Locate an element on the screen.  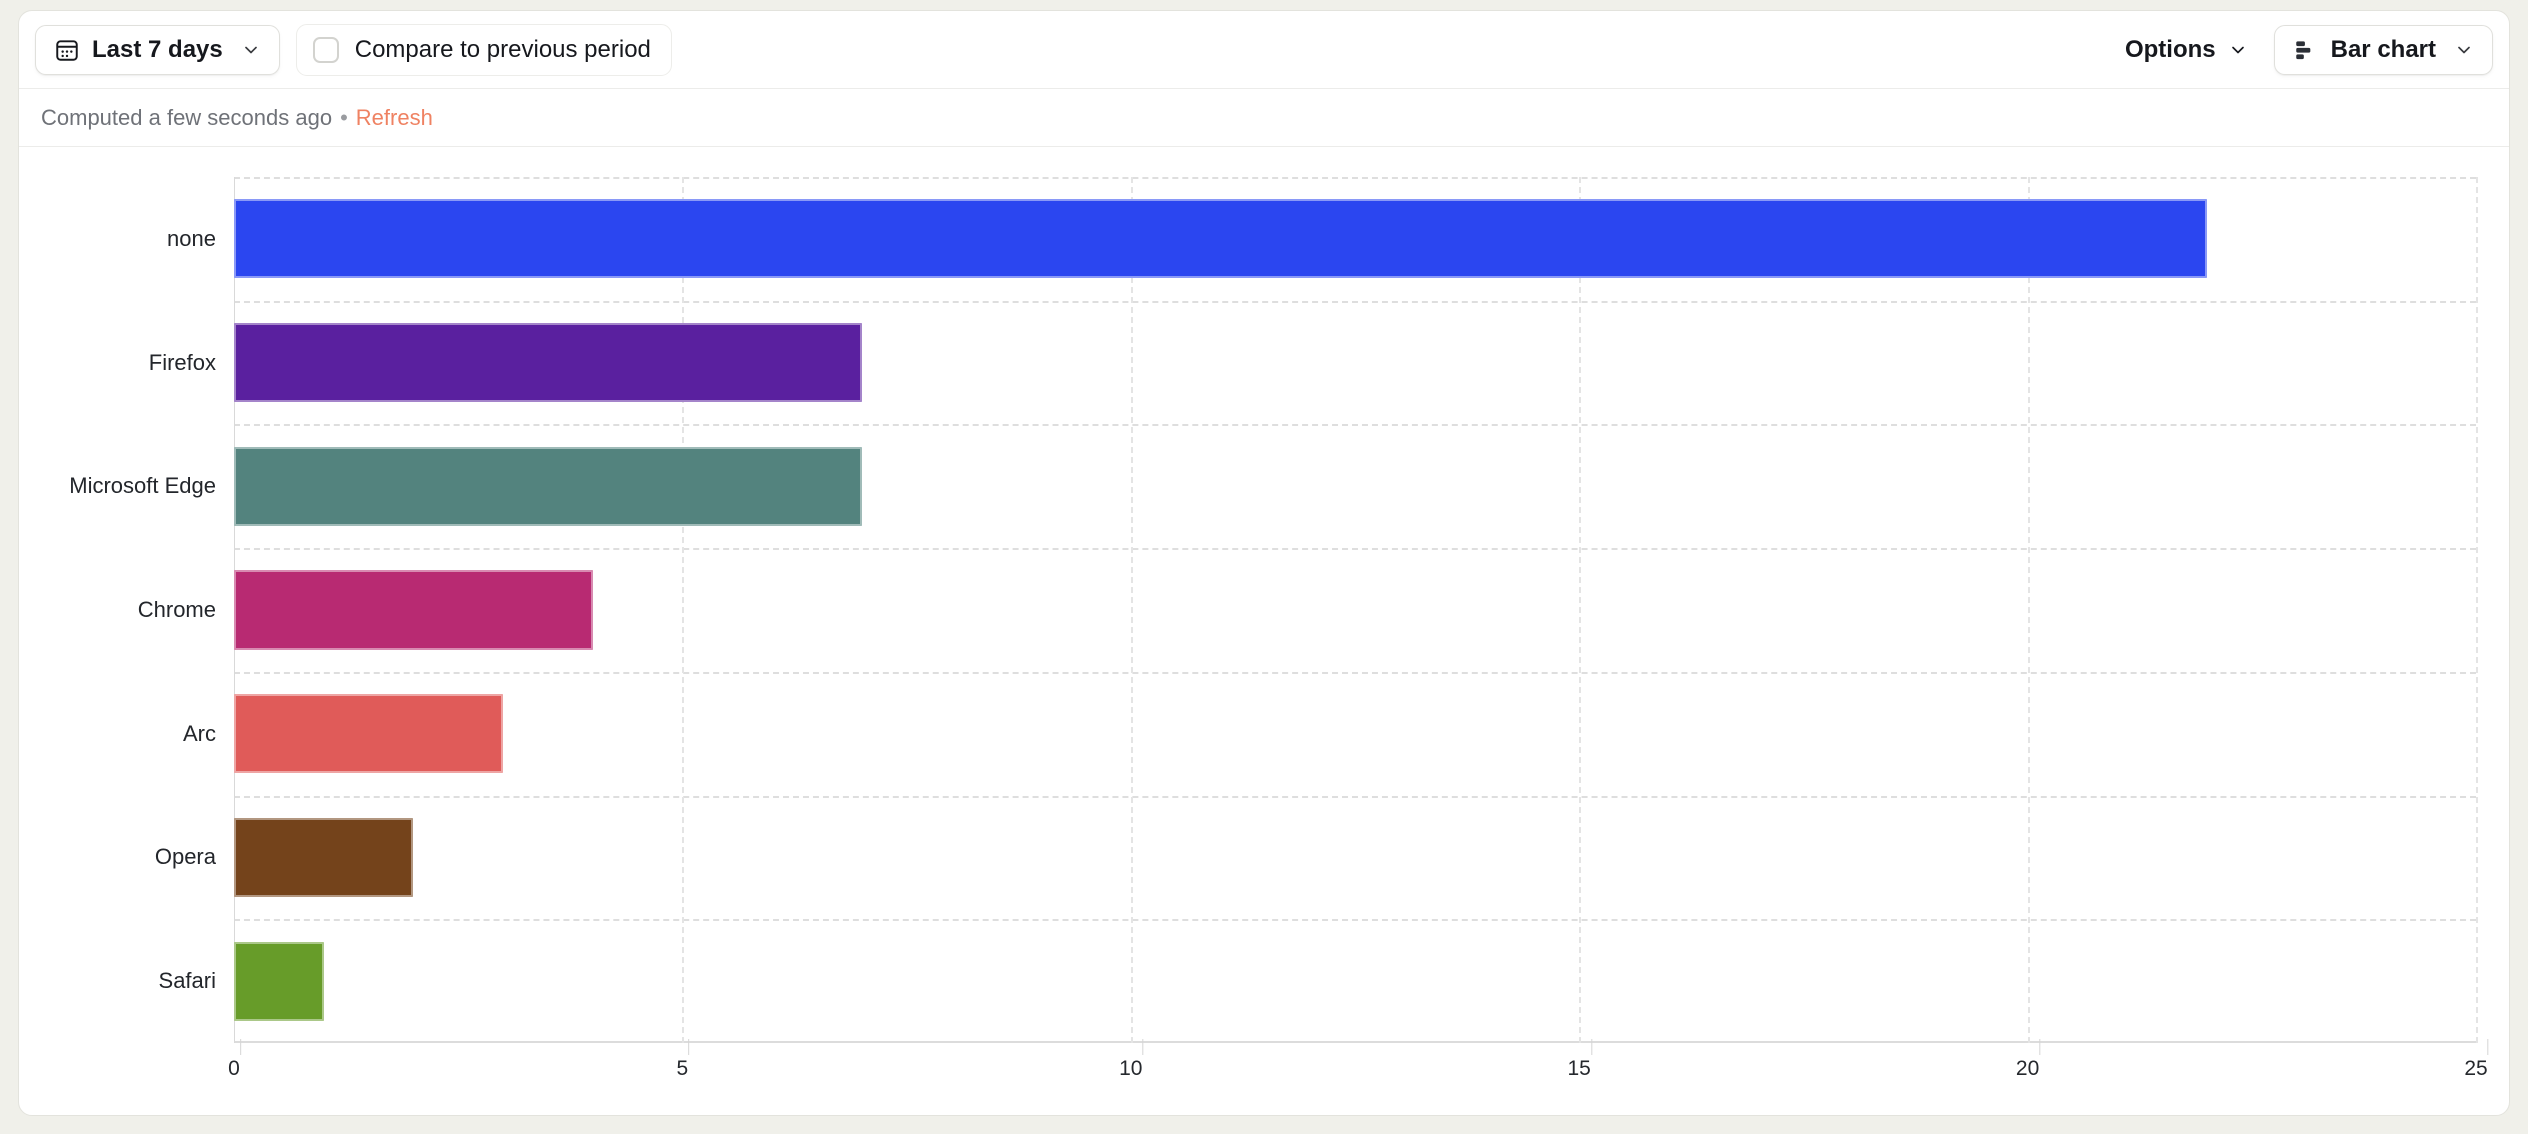
status-bar: Computed a few seconds ago • Refresh is located at coordinates (1264, 118).